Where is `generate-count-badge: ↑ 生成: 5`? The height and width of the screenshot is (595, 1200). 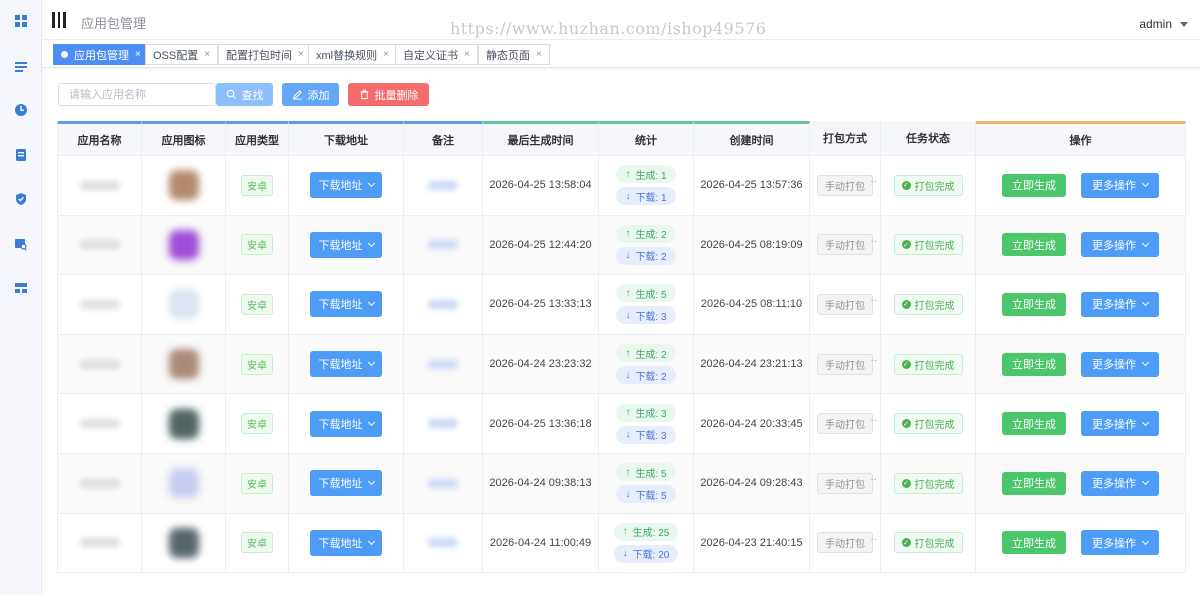 generate-count-badge: ↑ 生成: 5 is located at coordinates (646, 293).